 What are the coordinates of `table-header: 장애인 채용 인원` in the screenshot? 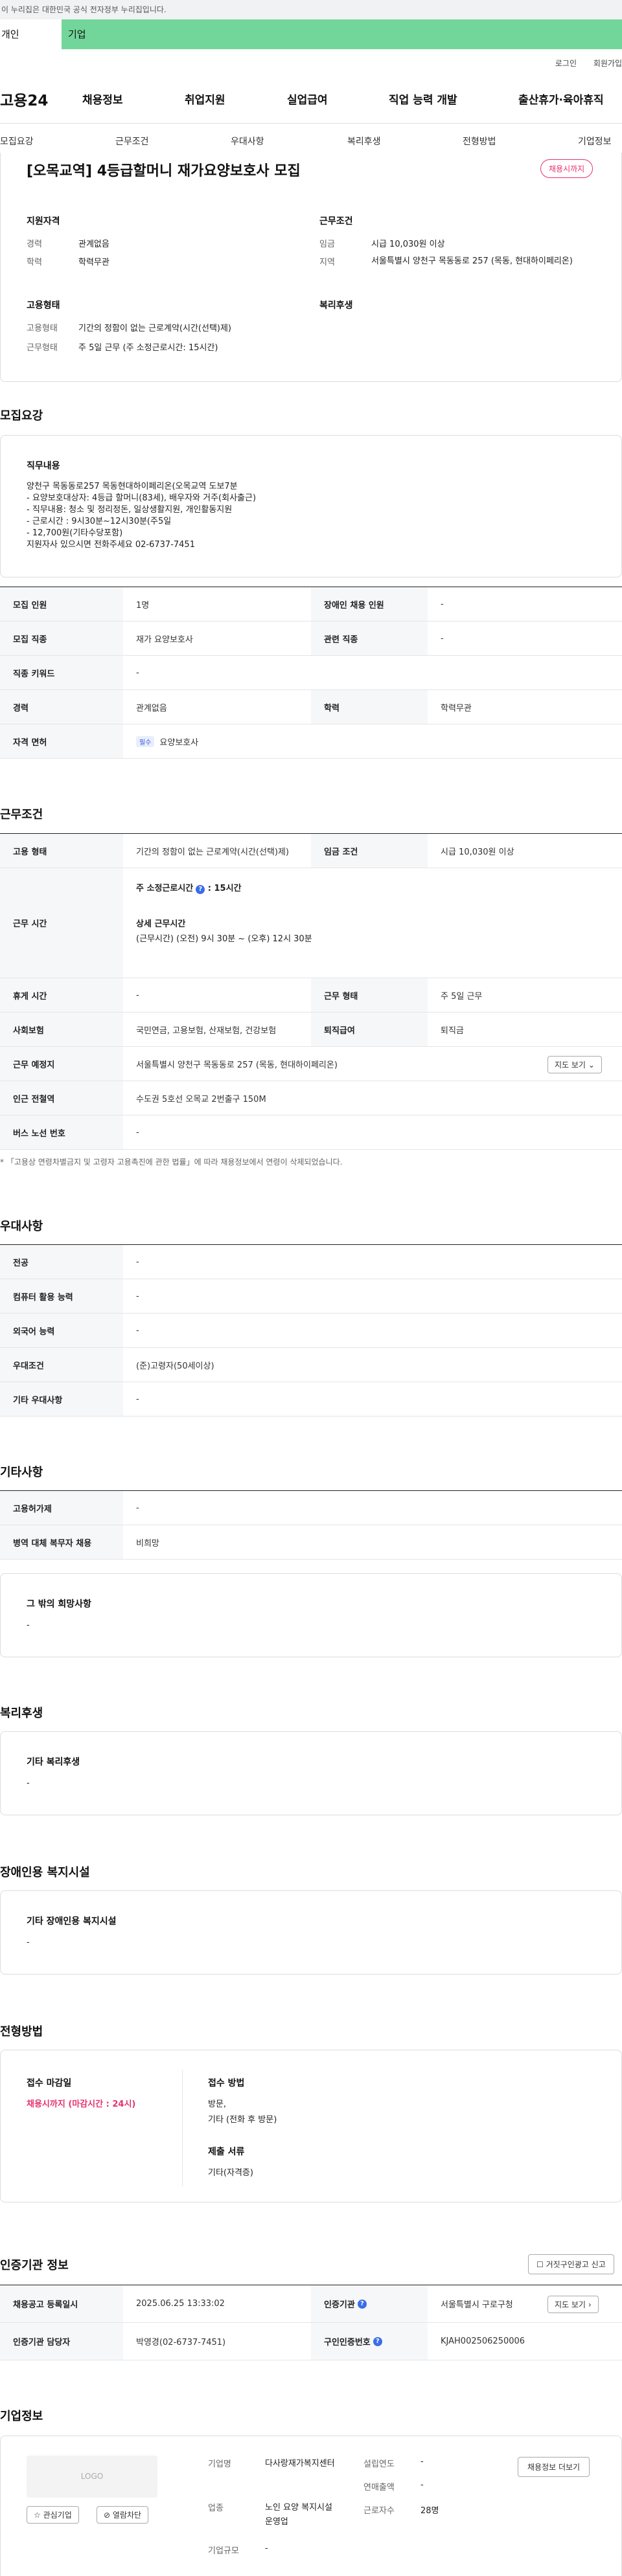 It's located at (369, 604).